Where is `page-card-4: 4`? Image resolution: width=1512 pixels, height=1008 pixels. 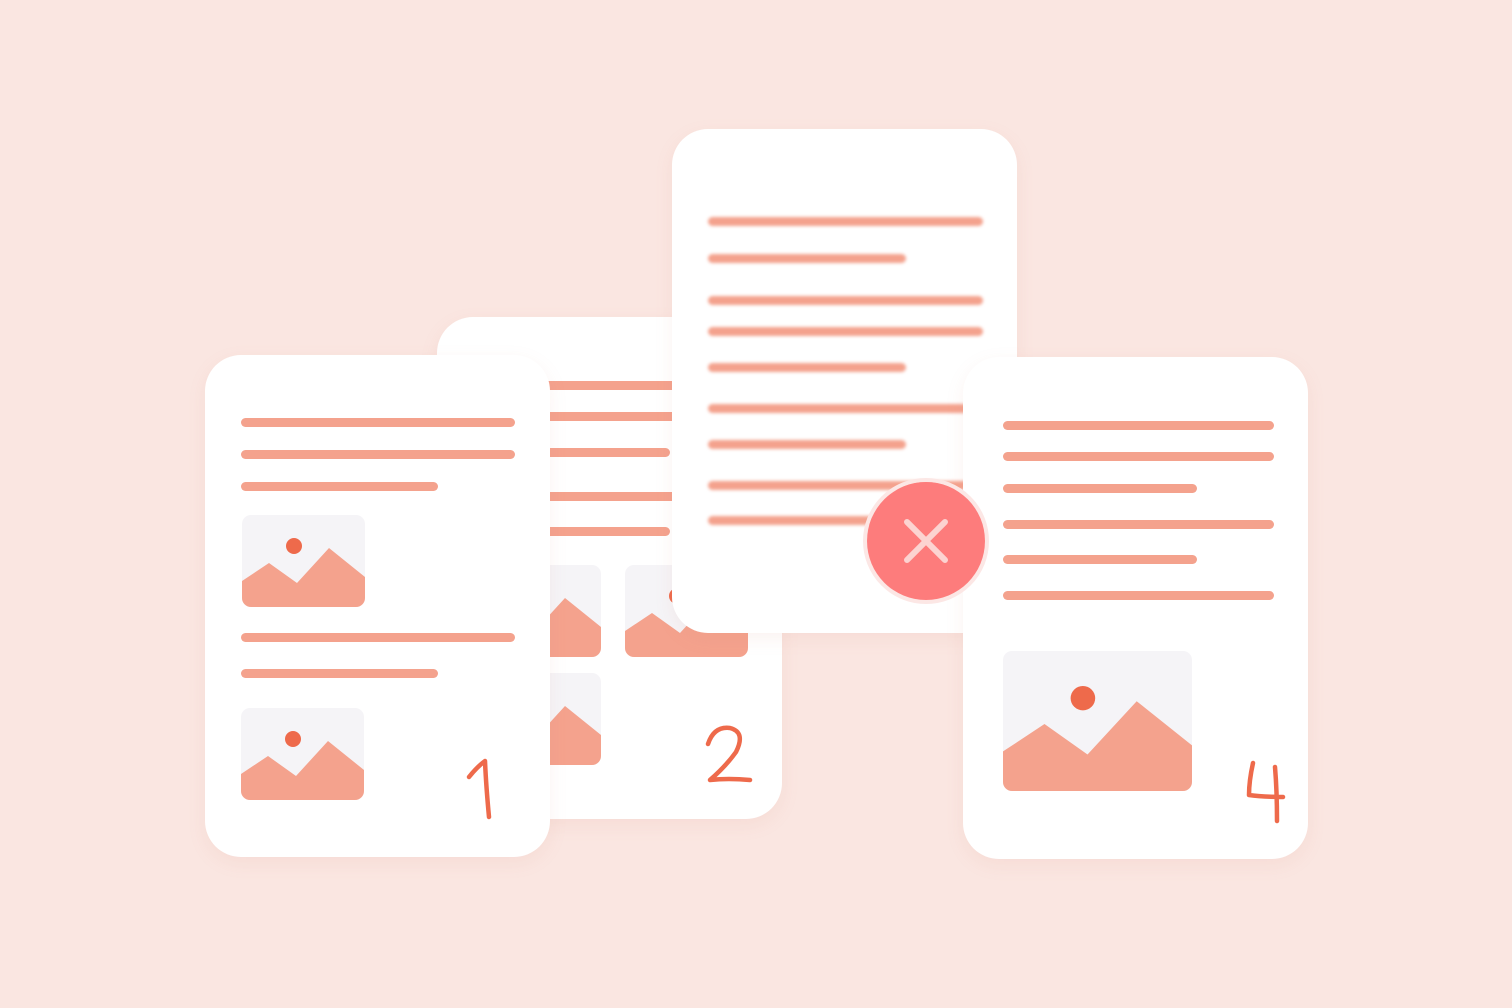
page-card-4: 4 is located at coordinates (1135, 608).